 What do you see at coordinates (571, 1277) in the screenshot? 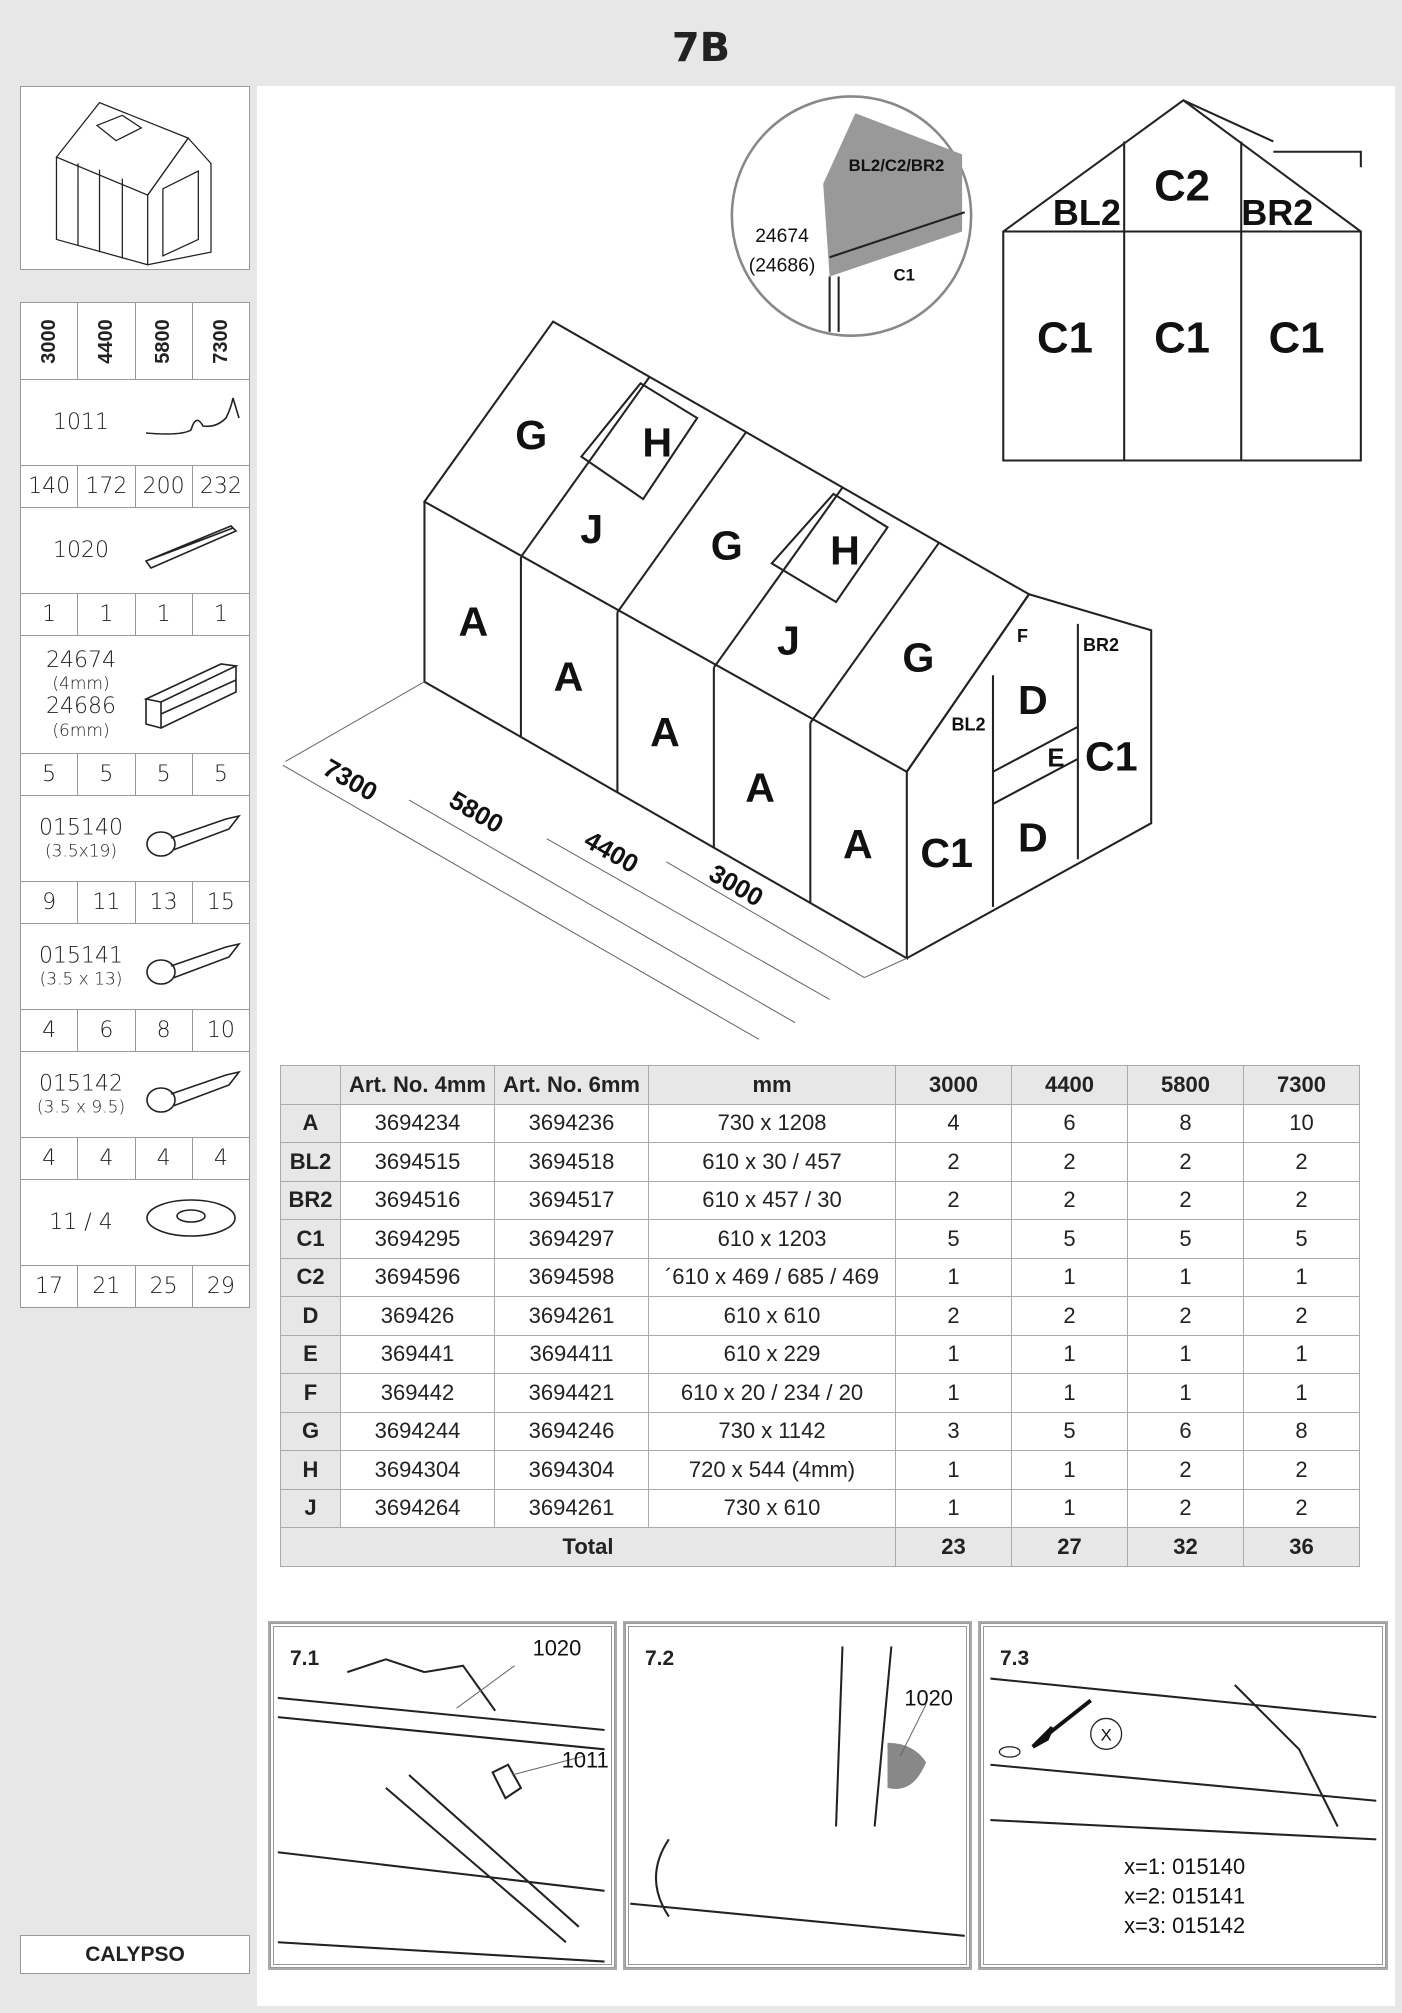
I see `table-cell: 3694598` at bounding box center [571, 1277].